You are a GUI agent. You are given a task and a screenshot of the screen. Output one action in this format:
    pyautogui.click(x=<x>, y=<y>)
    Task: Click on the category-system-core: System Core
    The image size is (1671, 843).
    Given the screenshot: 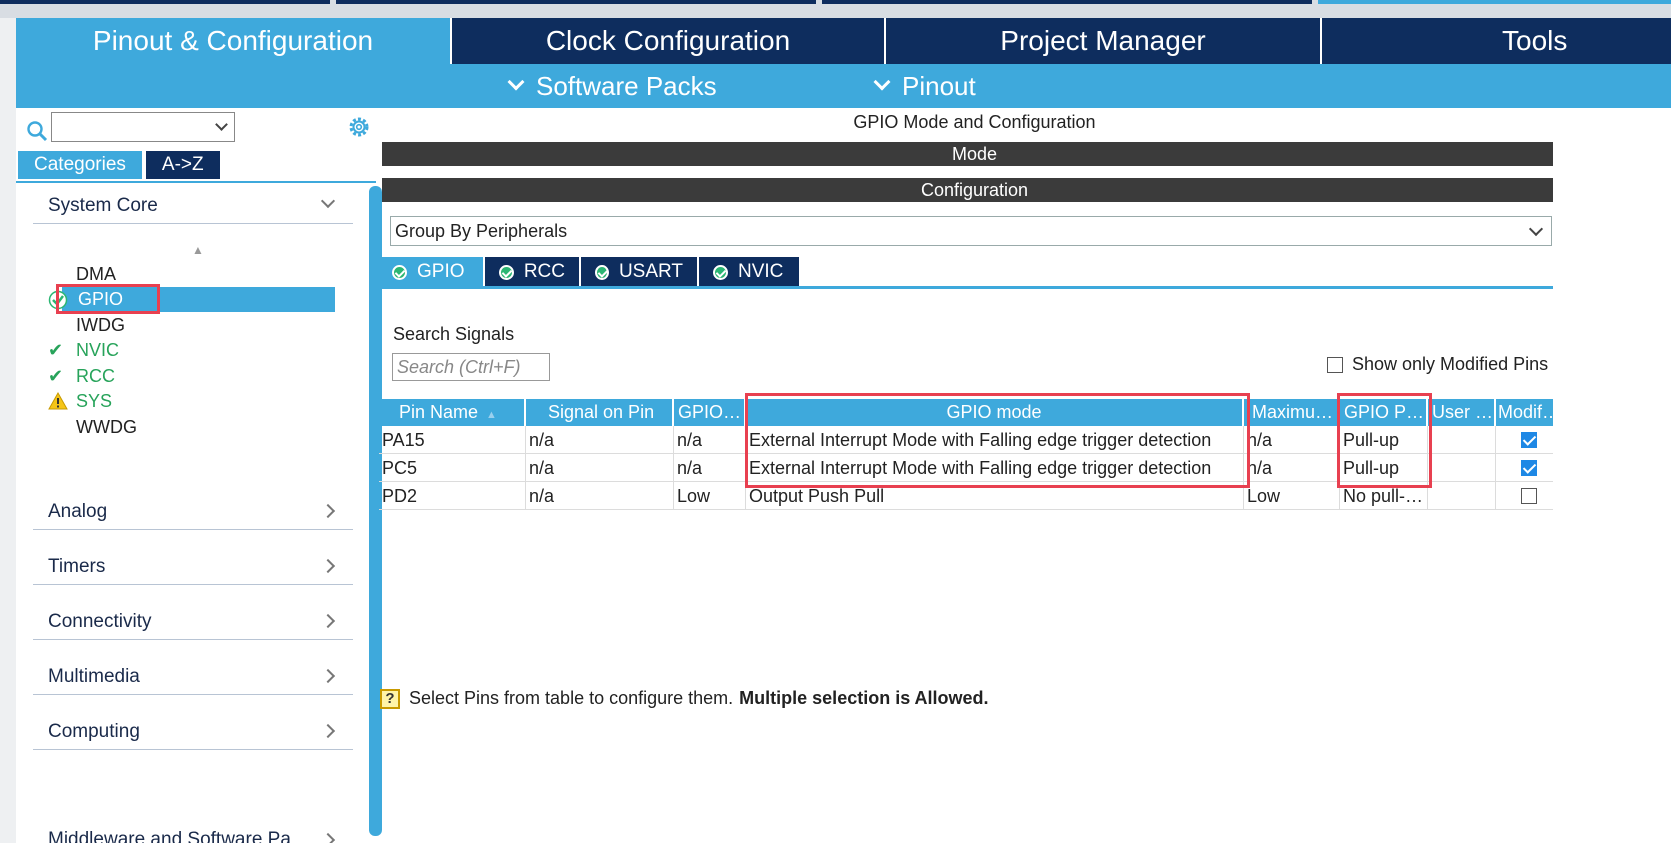 What is the action you would take?
    pyautogui.click(x=193, y=206)
    